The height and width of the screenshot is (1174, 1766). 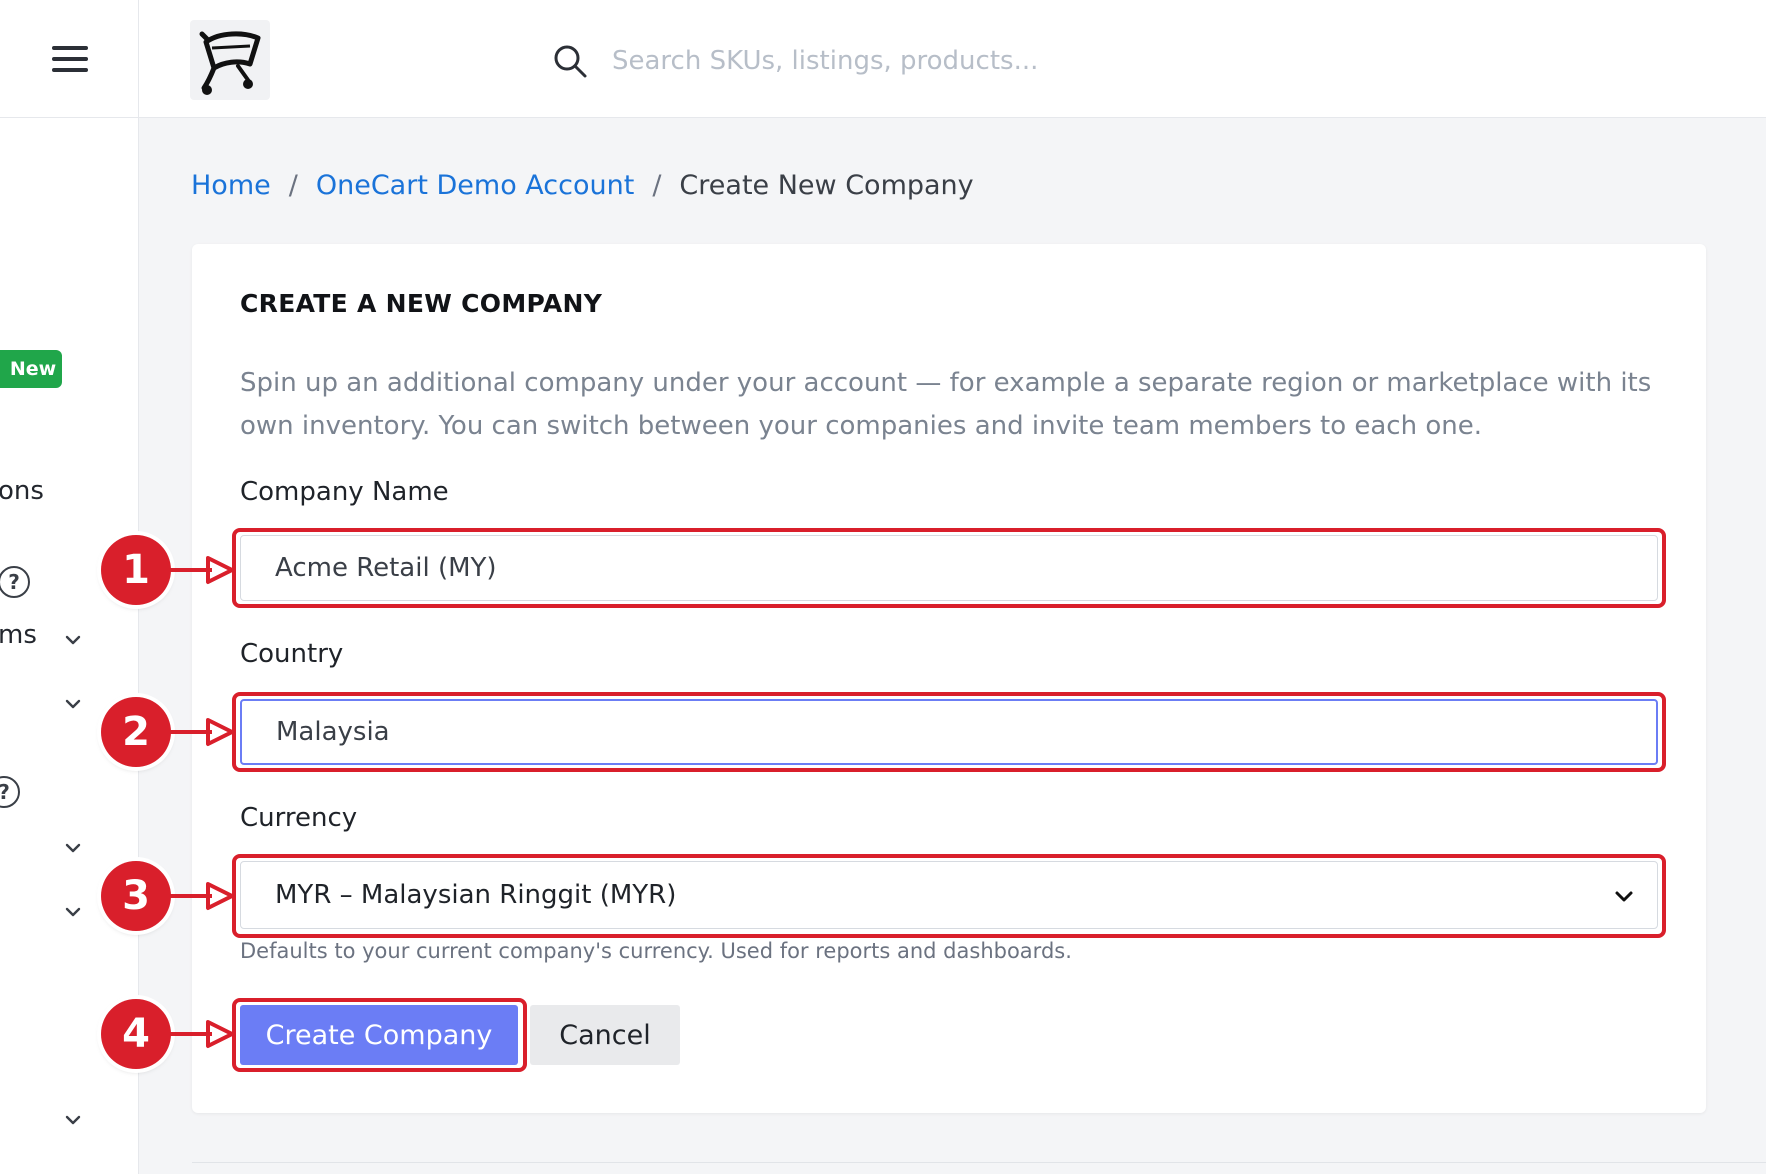 I want to click on step-2-arrow-icon, so click(x=200, y=732).